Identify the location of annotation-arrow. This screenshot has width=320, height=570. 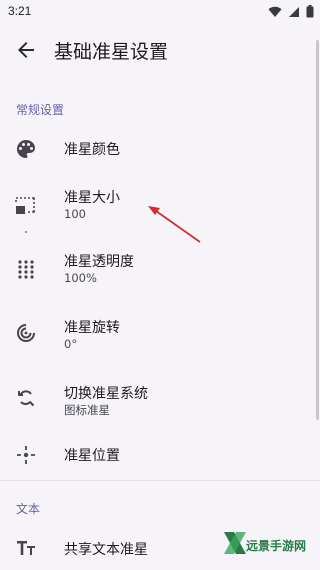
(174, 224).